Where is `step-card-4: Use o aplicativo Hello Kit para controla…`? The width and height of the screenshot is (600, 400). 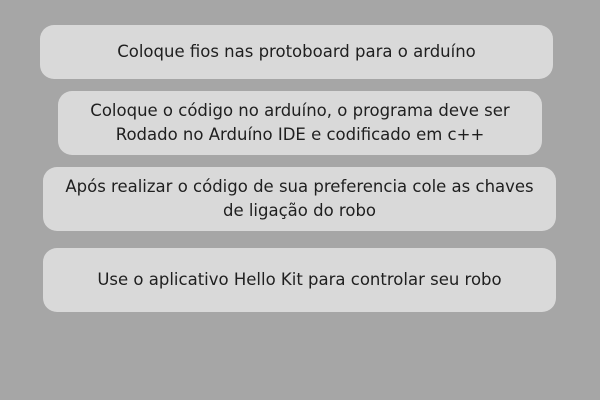 step-card-4: Use o aplicativo Hello Kit para controla… is located at coordinates (299, 280).